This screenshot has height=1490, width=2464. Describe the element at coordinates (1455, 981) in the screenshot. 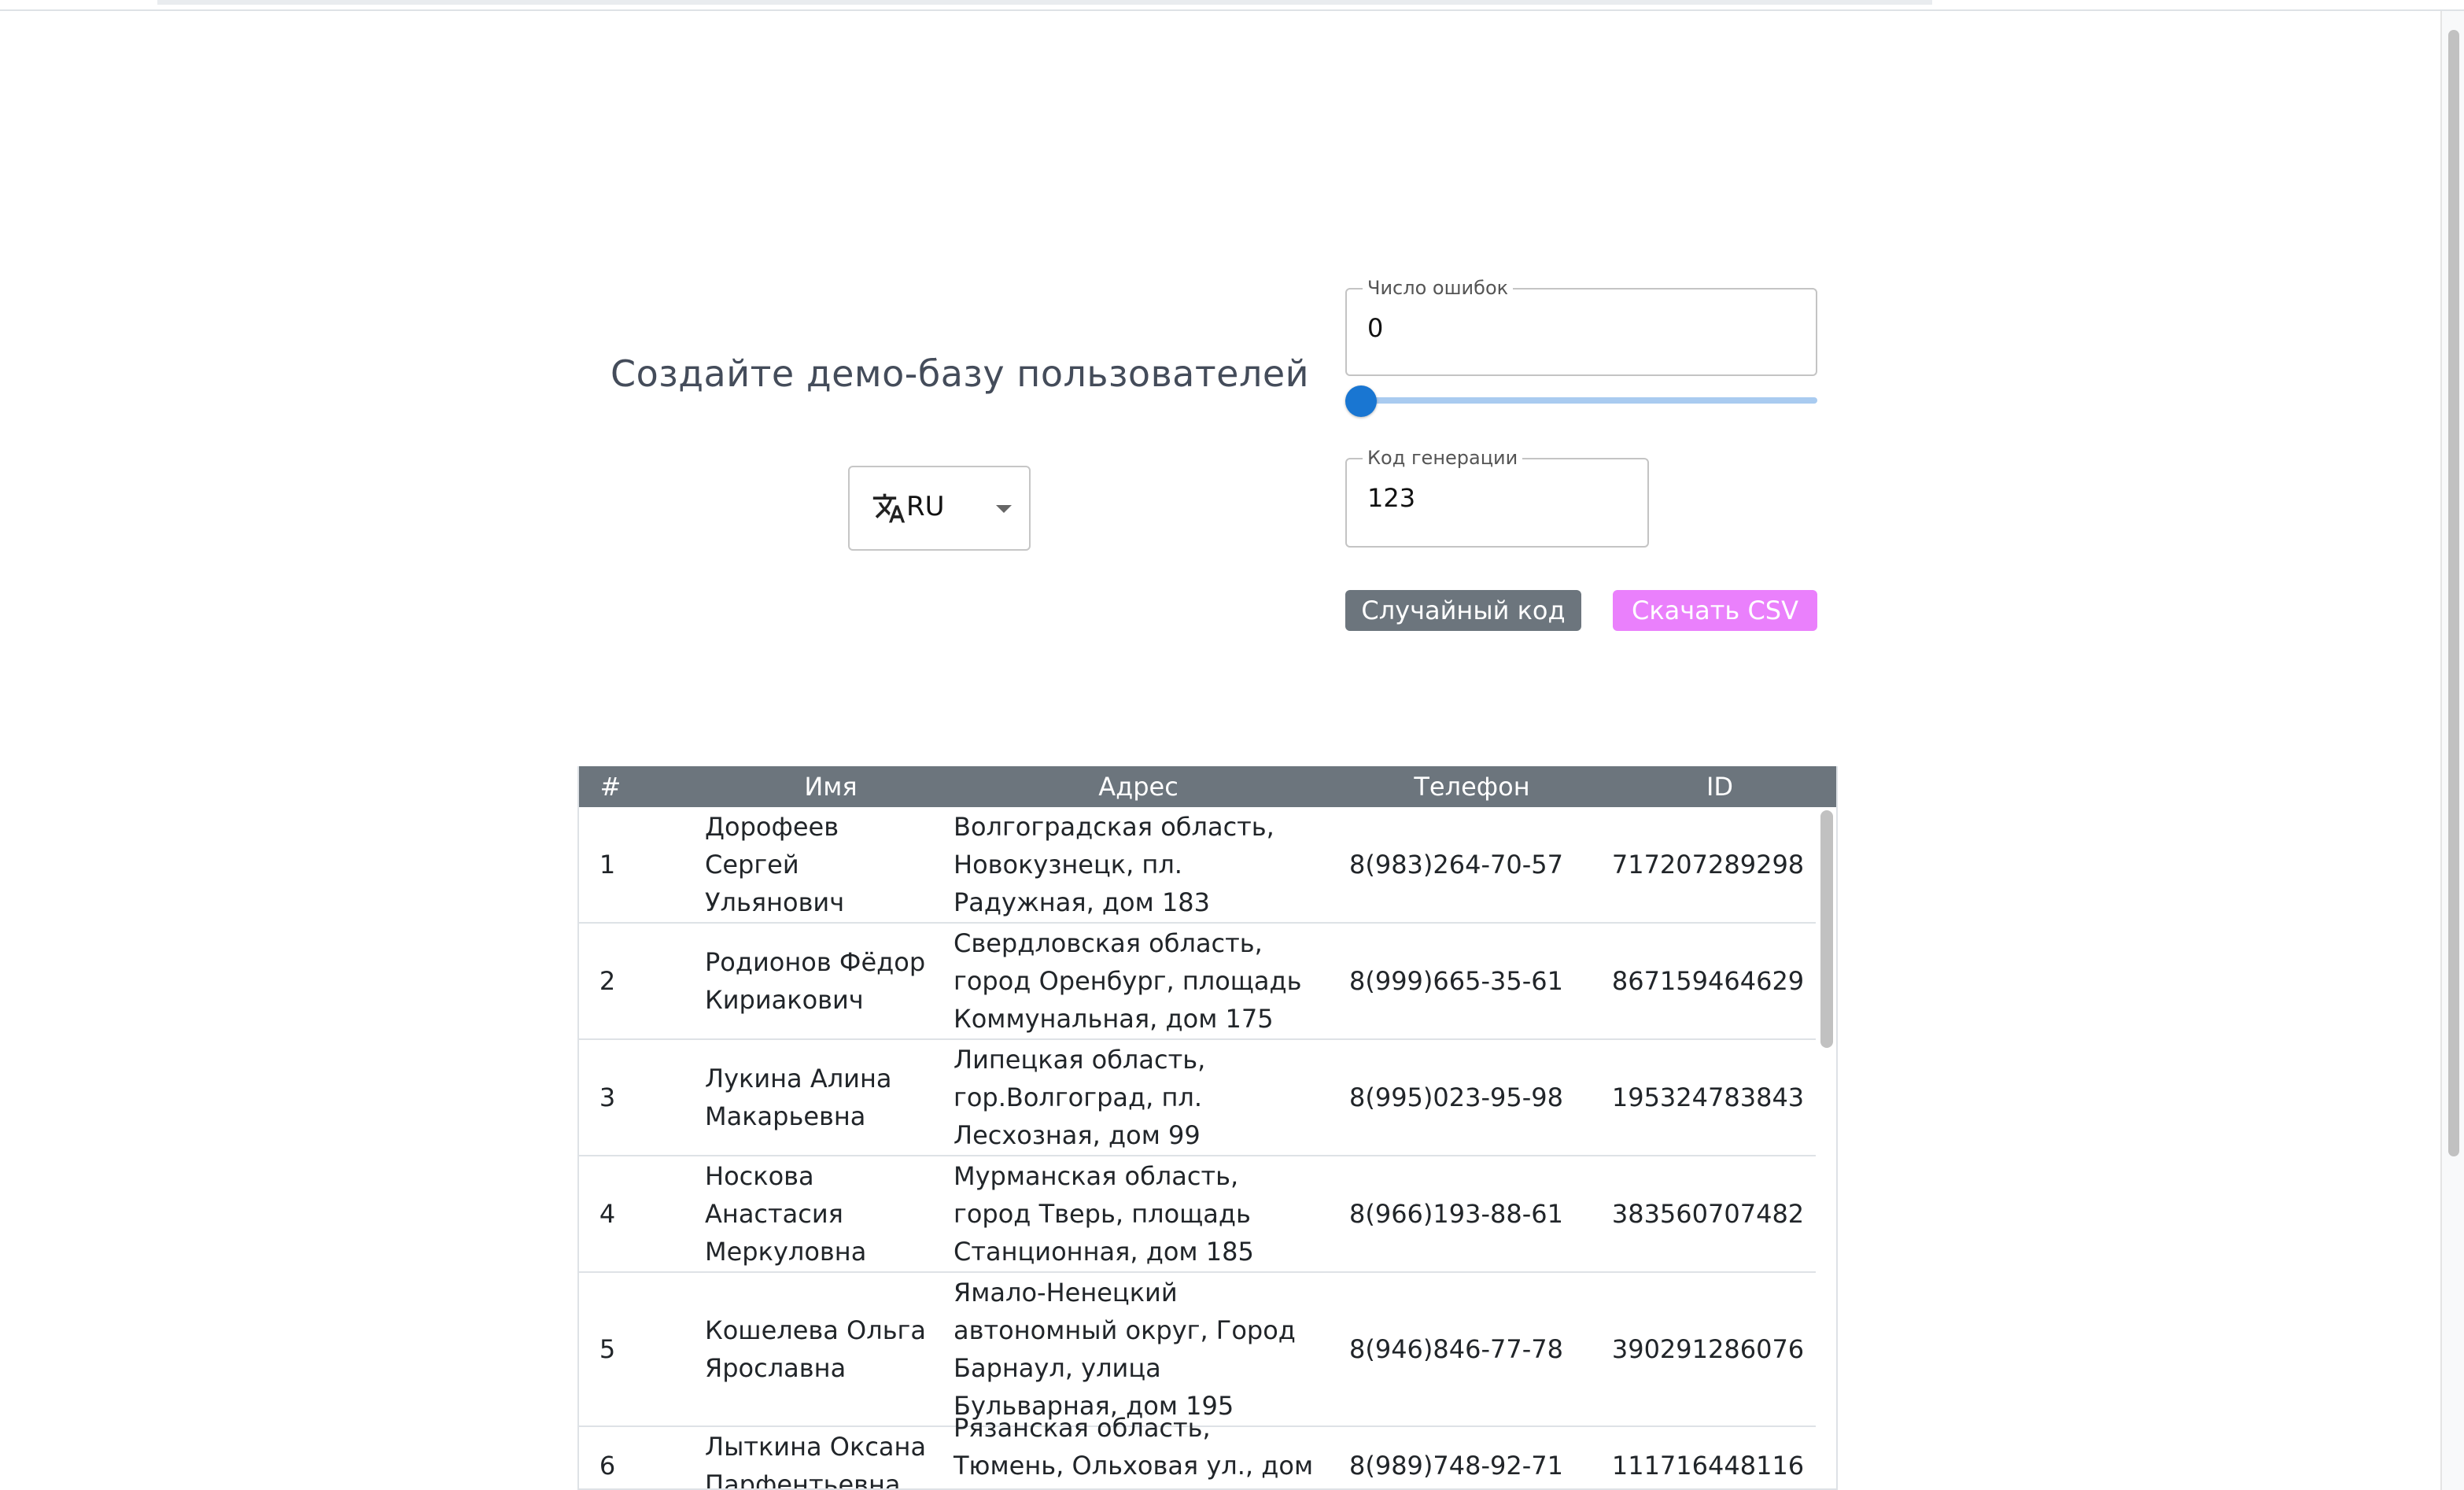

I see `cell-phone: 8(999)665-35-61` at that location.